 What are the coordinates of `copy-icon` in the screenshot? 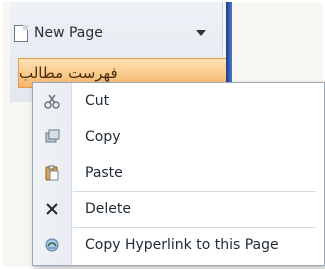 It's located at (52, 137).